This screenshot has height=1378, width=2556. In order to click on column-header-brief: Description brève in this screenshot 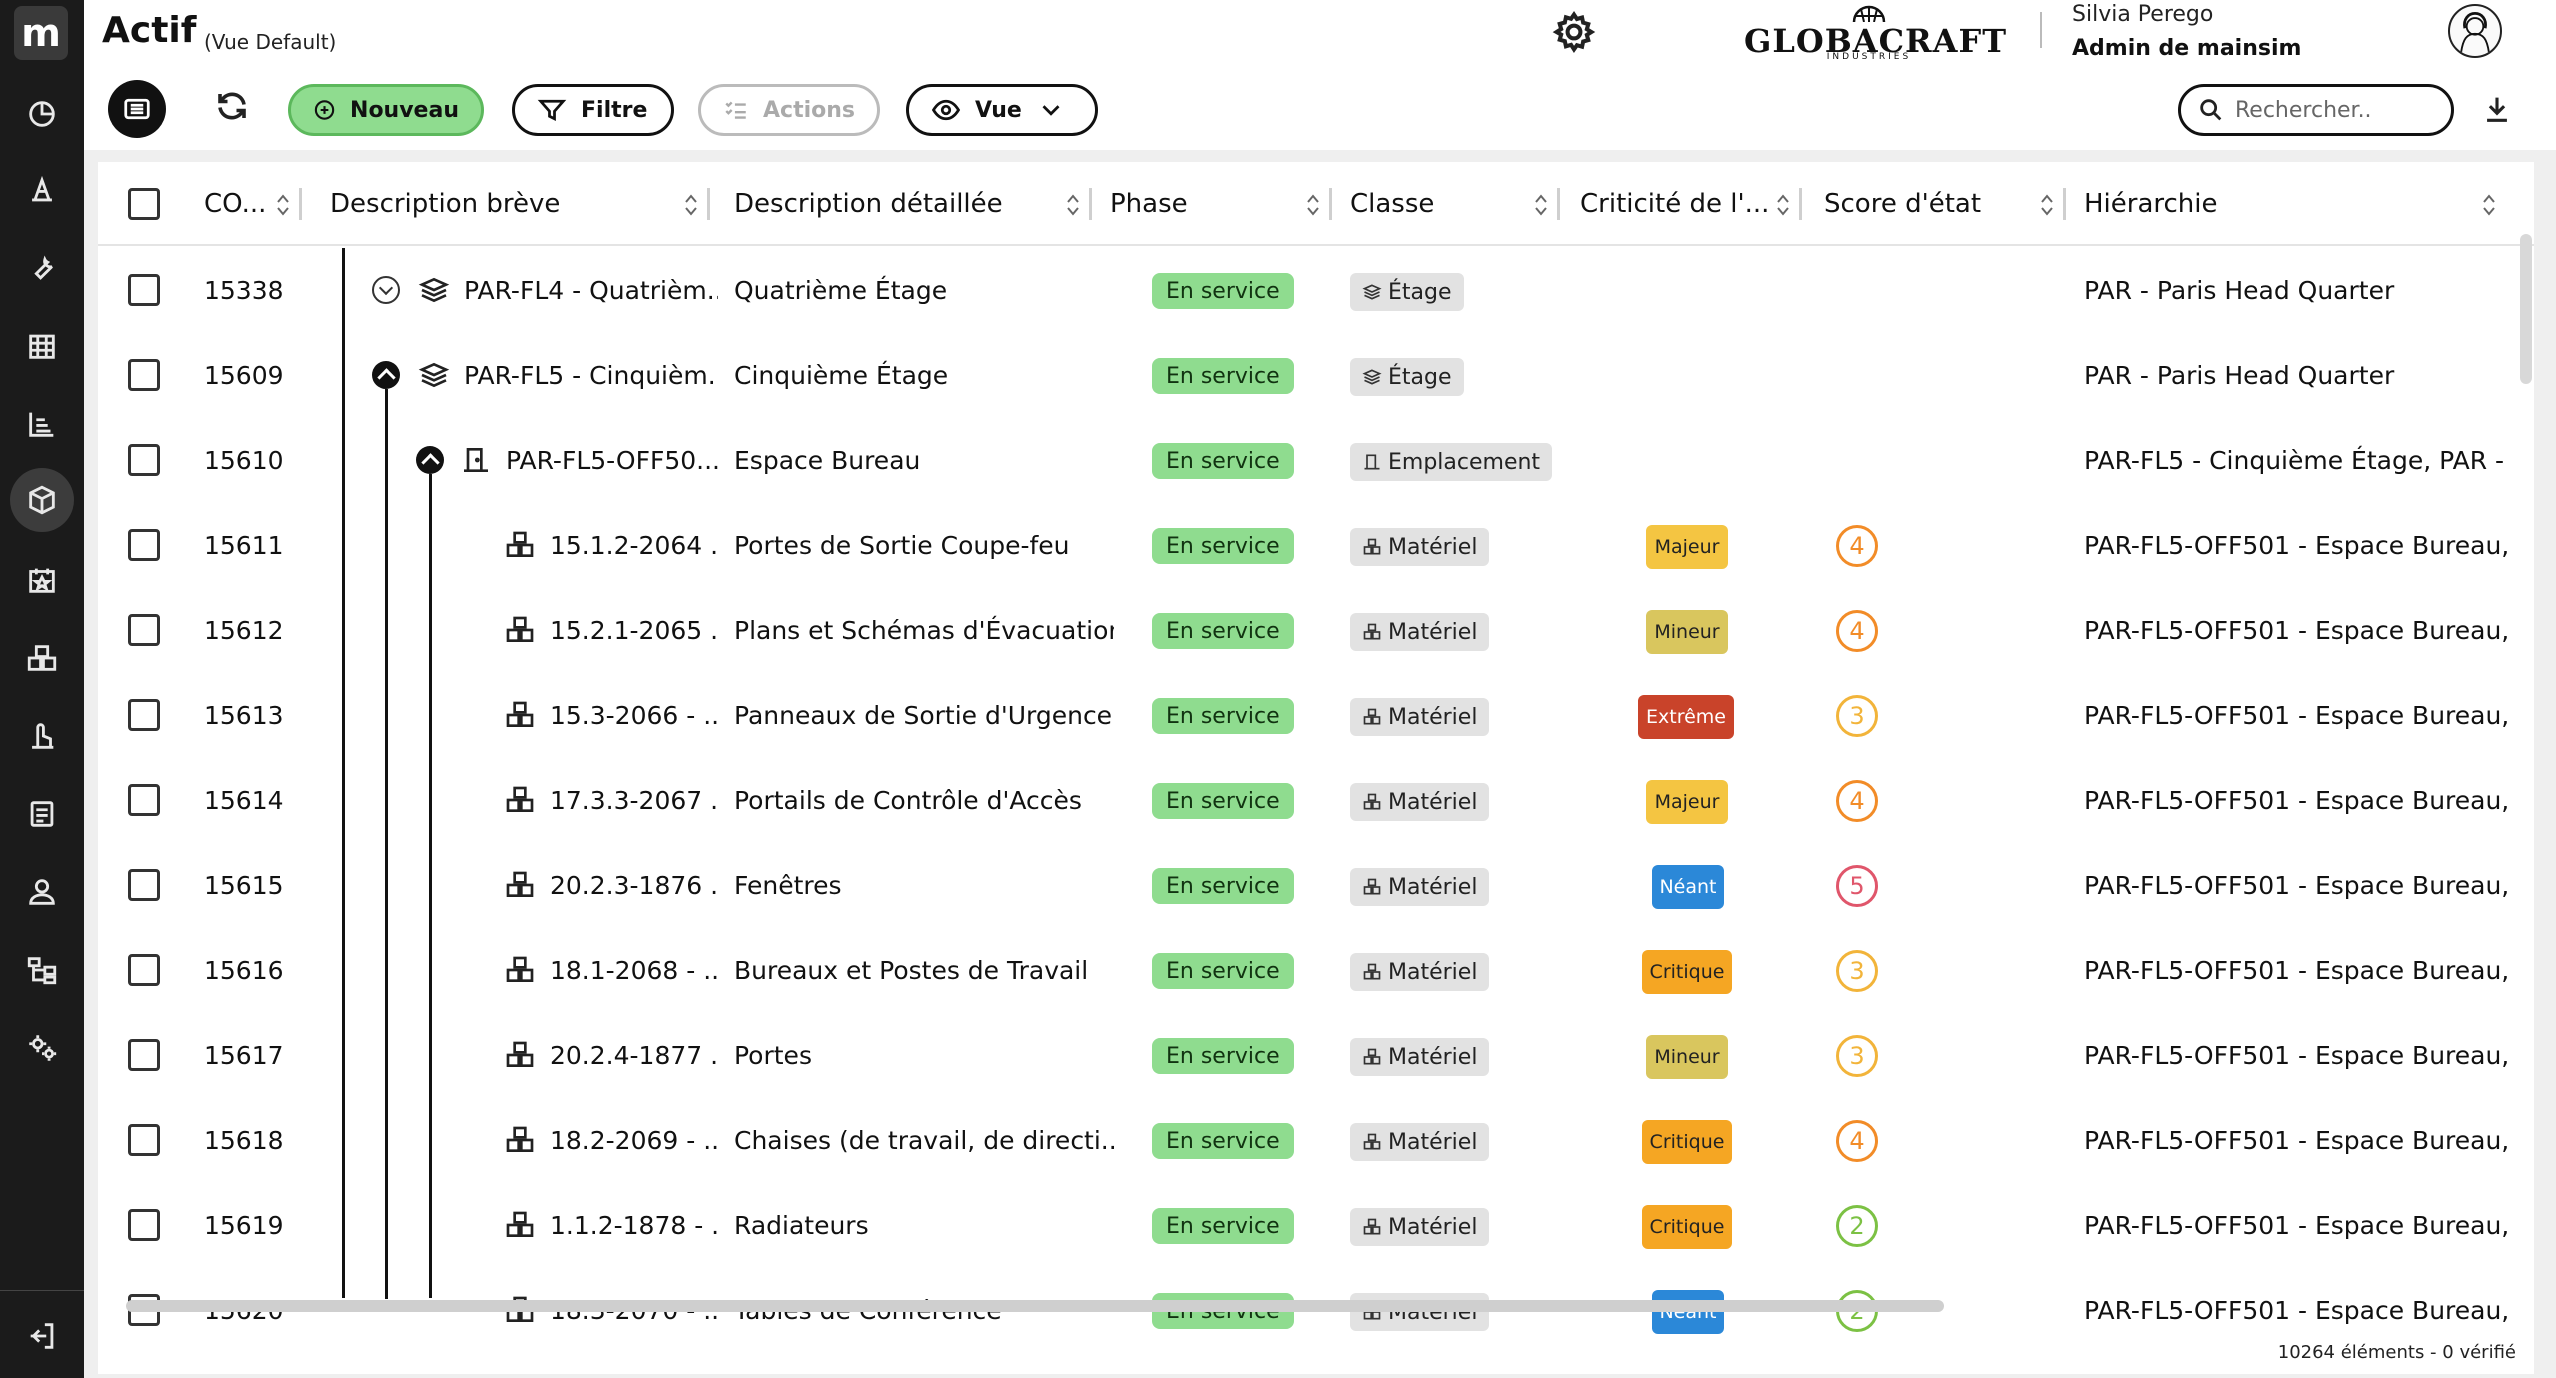, I will do `click(520, 204)`.